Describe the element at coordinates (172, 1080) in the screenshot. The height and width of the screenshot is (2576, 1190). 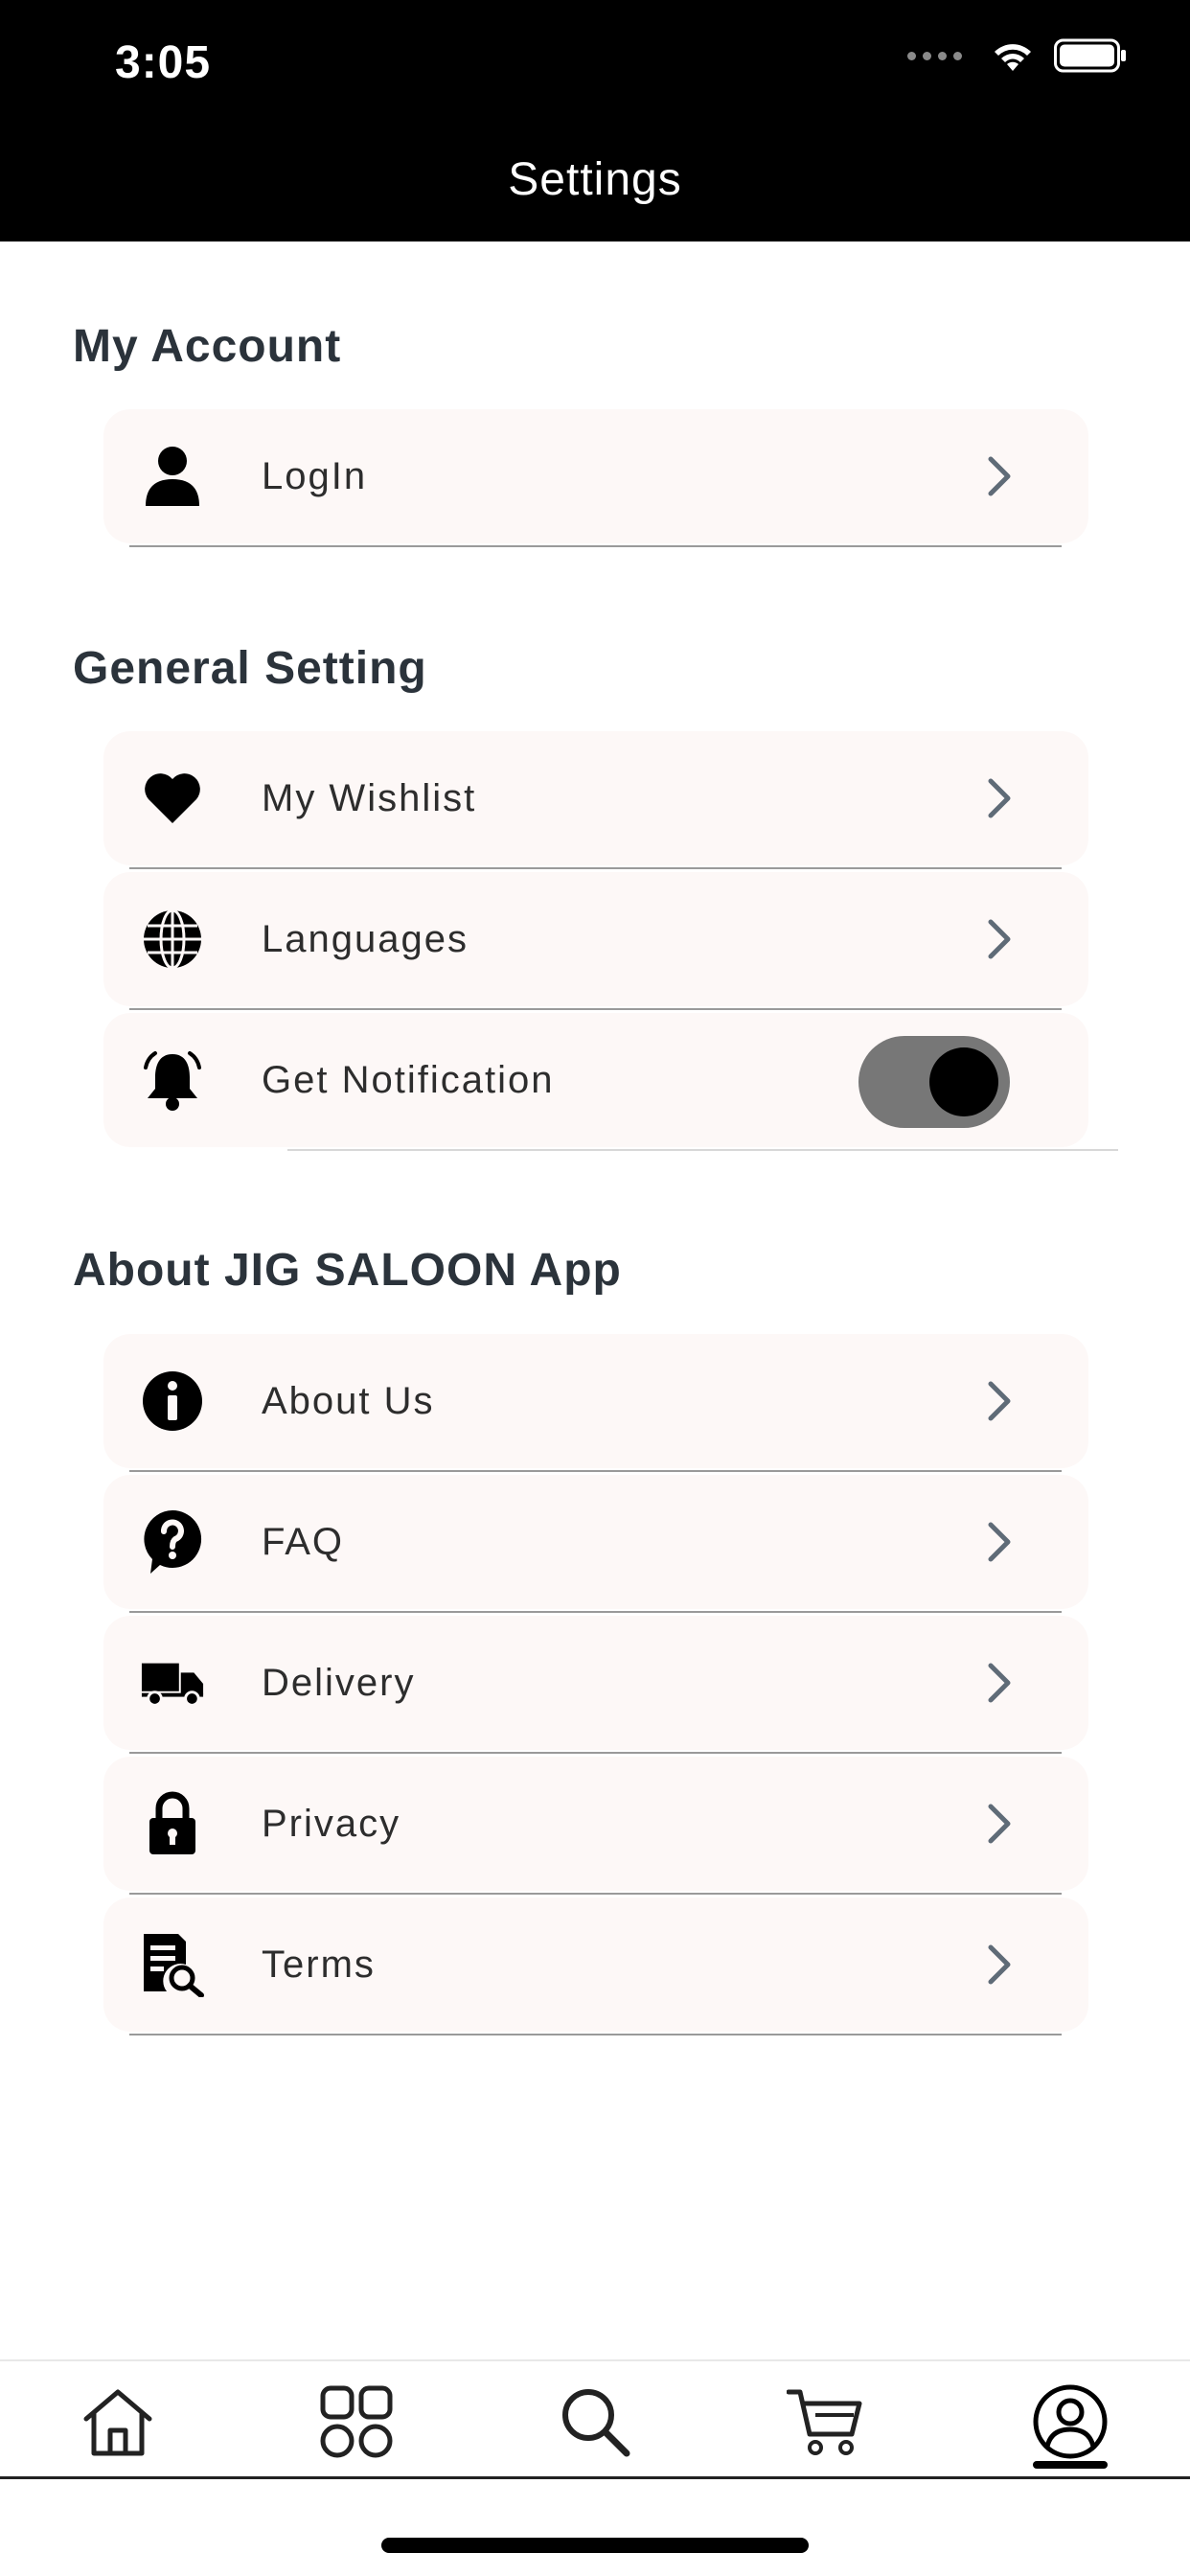
I see `bell-icon` at that location.